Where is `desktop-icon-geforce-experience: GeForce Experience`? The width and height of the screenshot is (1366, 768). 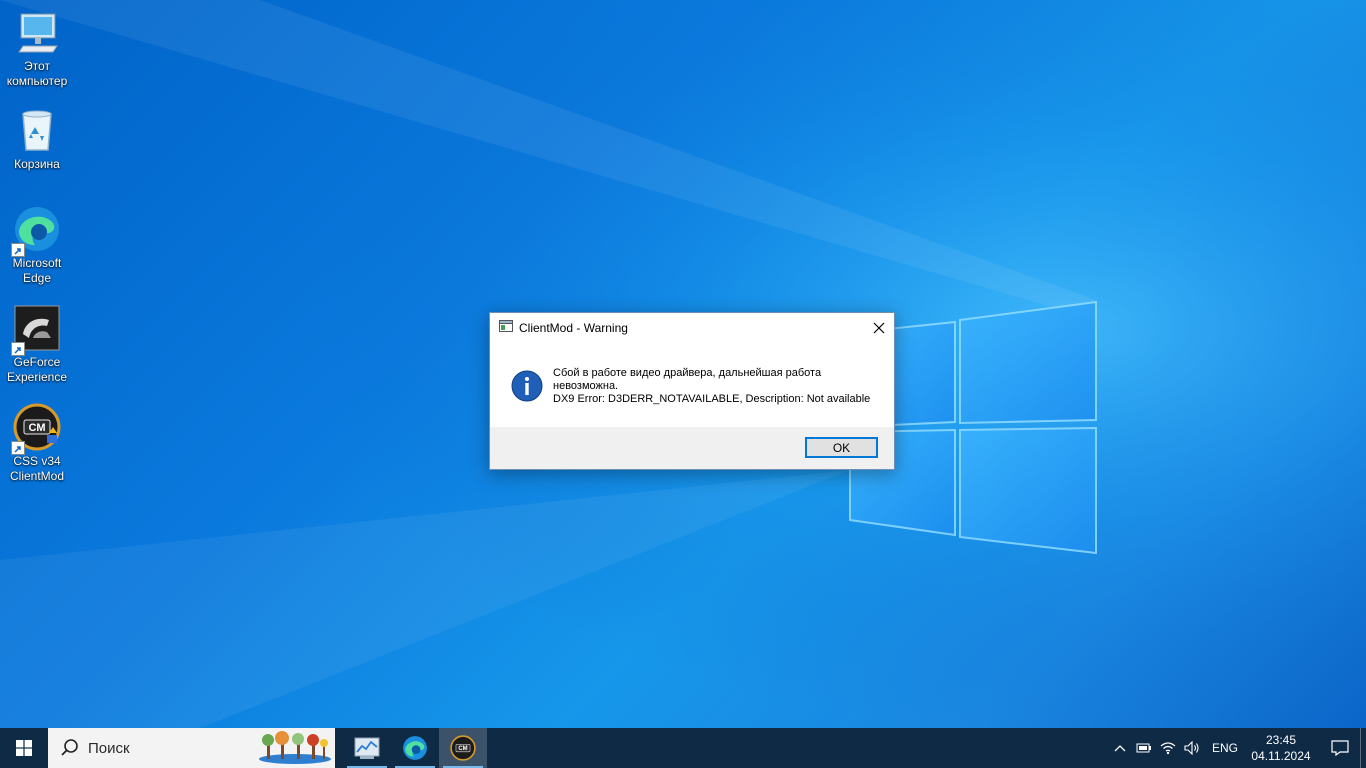
desktop-icon-geforce-experience: GeForce Experience is located at coordinates (37, 344).